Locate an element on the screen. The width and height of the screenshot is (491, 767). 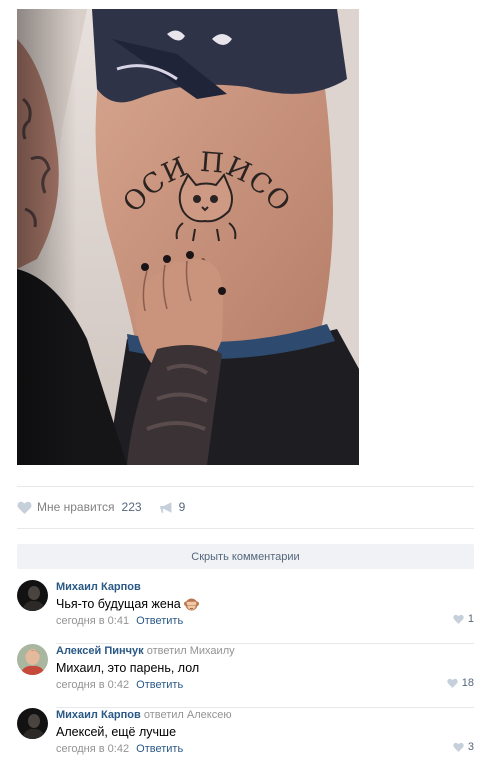
comment-like-button: 1 is located at coordinates (463, 619).